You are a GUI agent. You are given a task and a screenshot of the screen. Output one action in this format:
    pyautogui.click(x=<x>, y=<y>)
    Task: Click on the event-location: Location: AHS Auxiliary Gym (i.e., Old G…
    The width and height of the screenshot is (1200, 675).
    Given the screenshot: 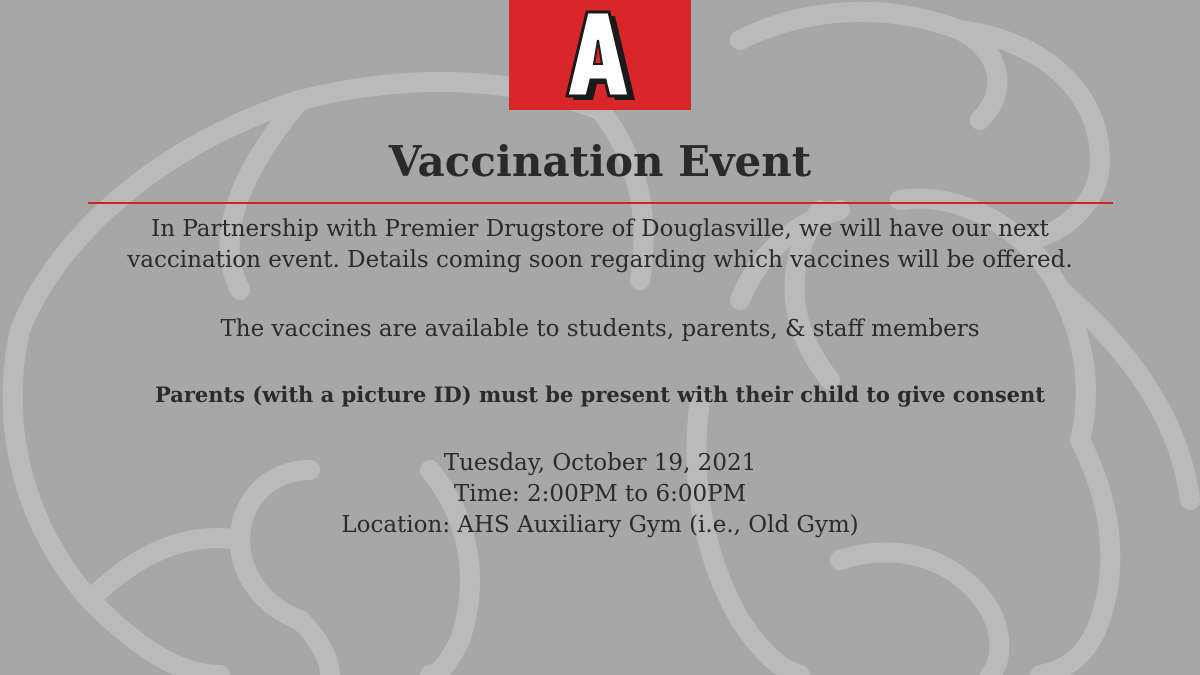 What is the action you would take?
    pyautogui.click(x=600, y=525)
    